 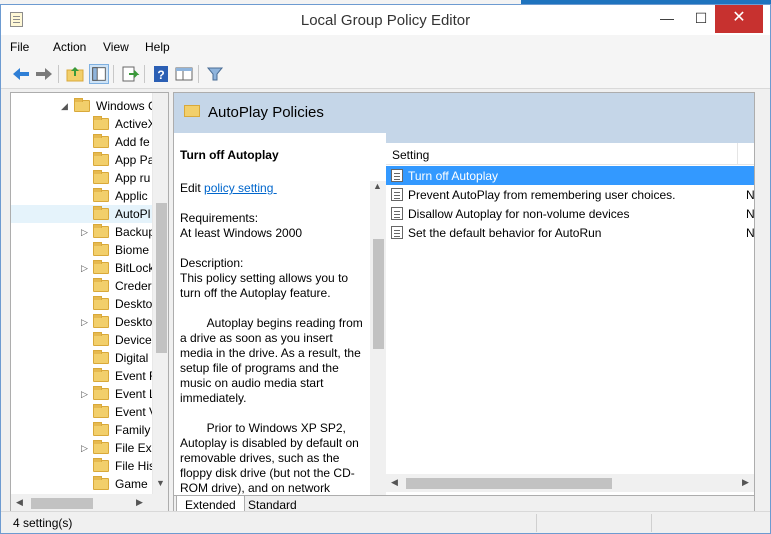 What do you see at coordinates (84, 376) in the screenshot?
I see `tree-item: Event F` at bounding box center [84, 376].